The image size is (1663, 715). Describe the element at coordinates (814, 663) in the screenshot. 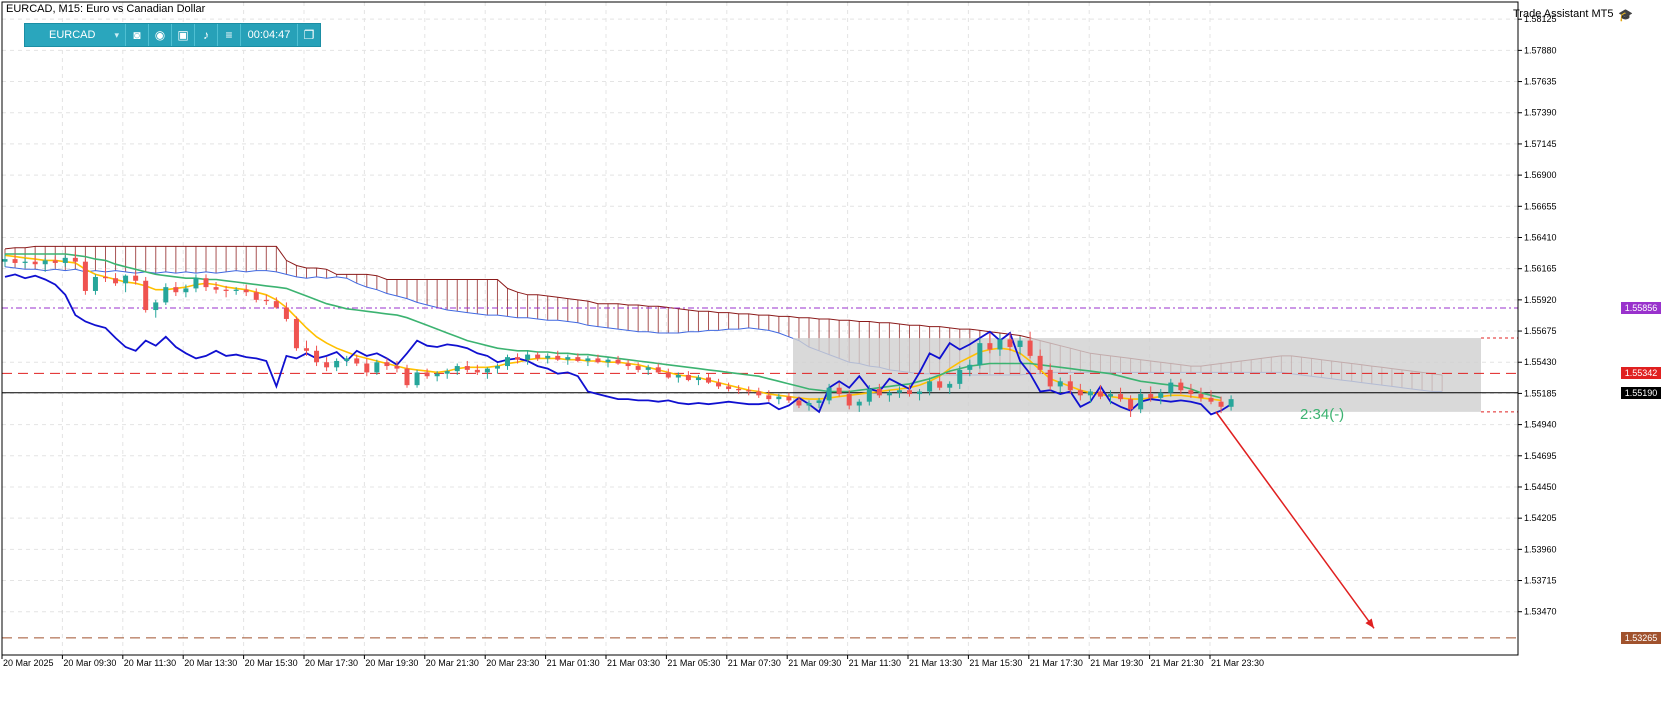

I see `x-tick-label: 21 Mar 09:30` at that location.